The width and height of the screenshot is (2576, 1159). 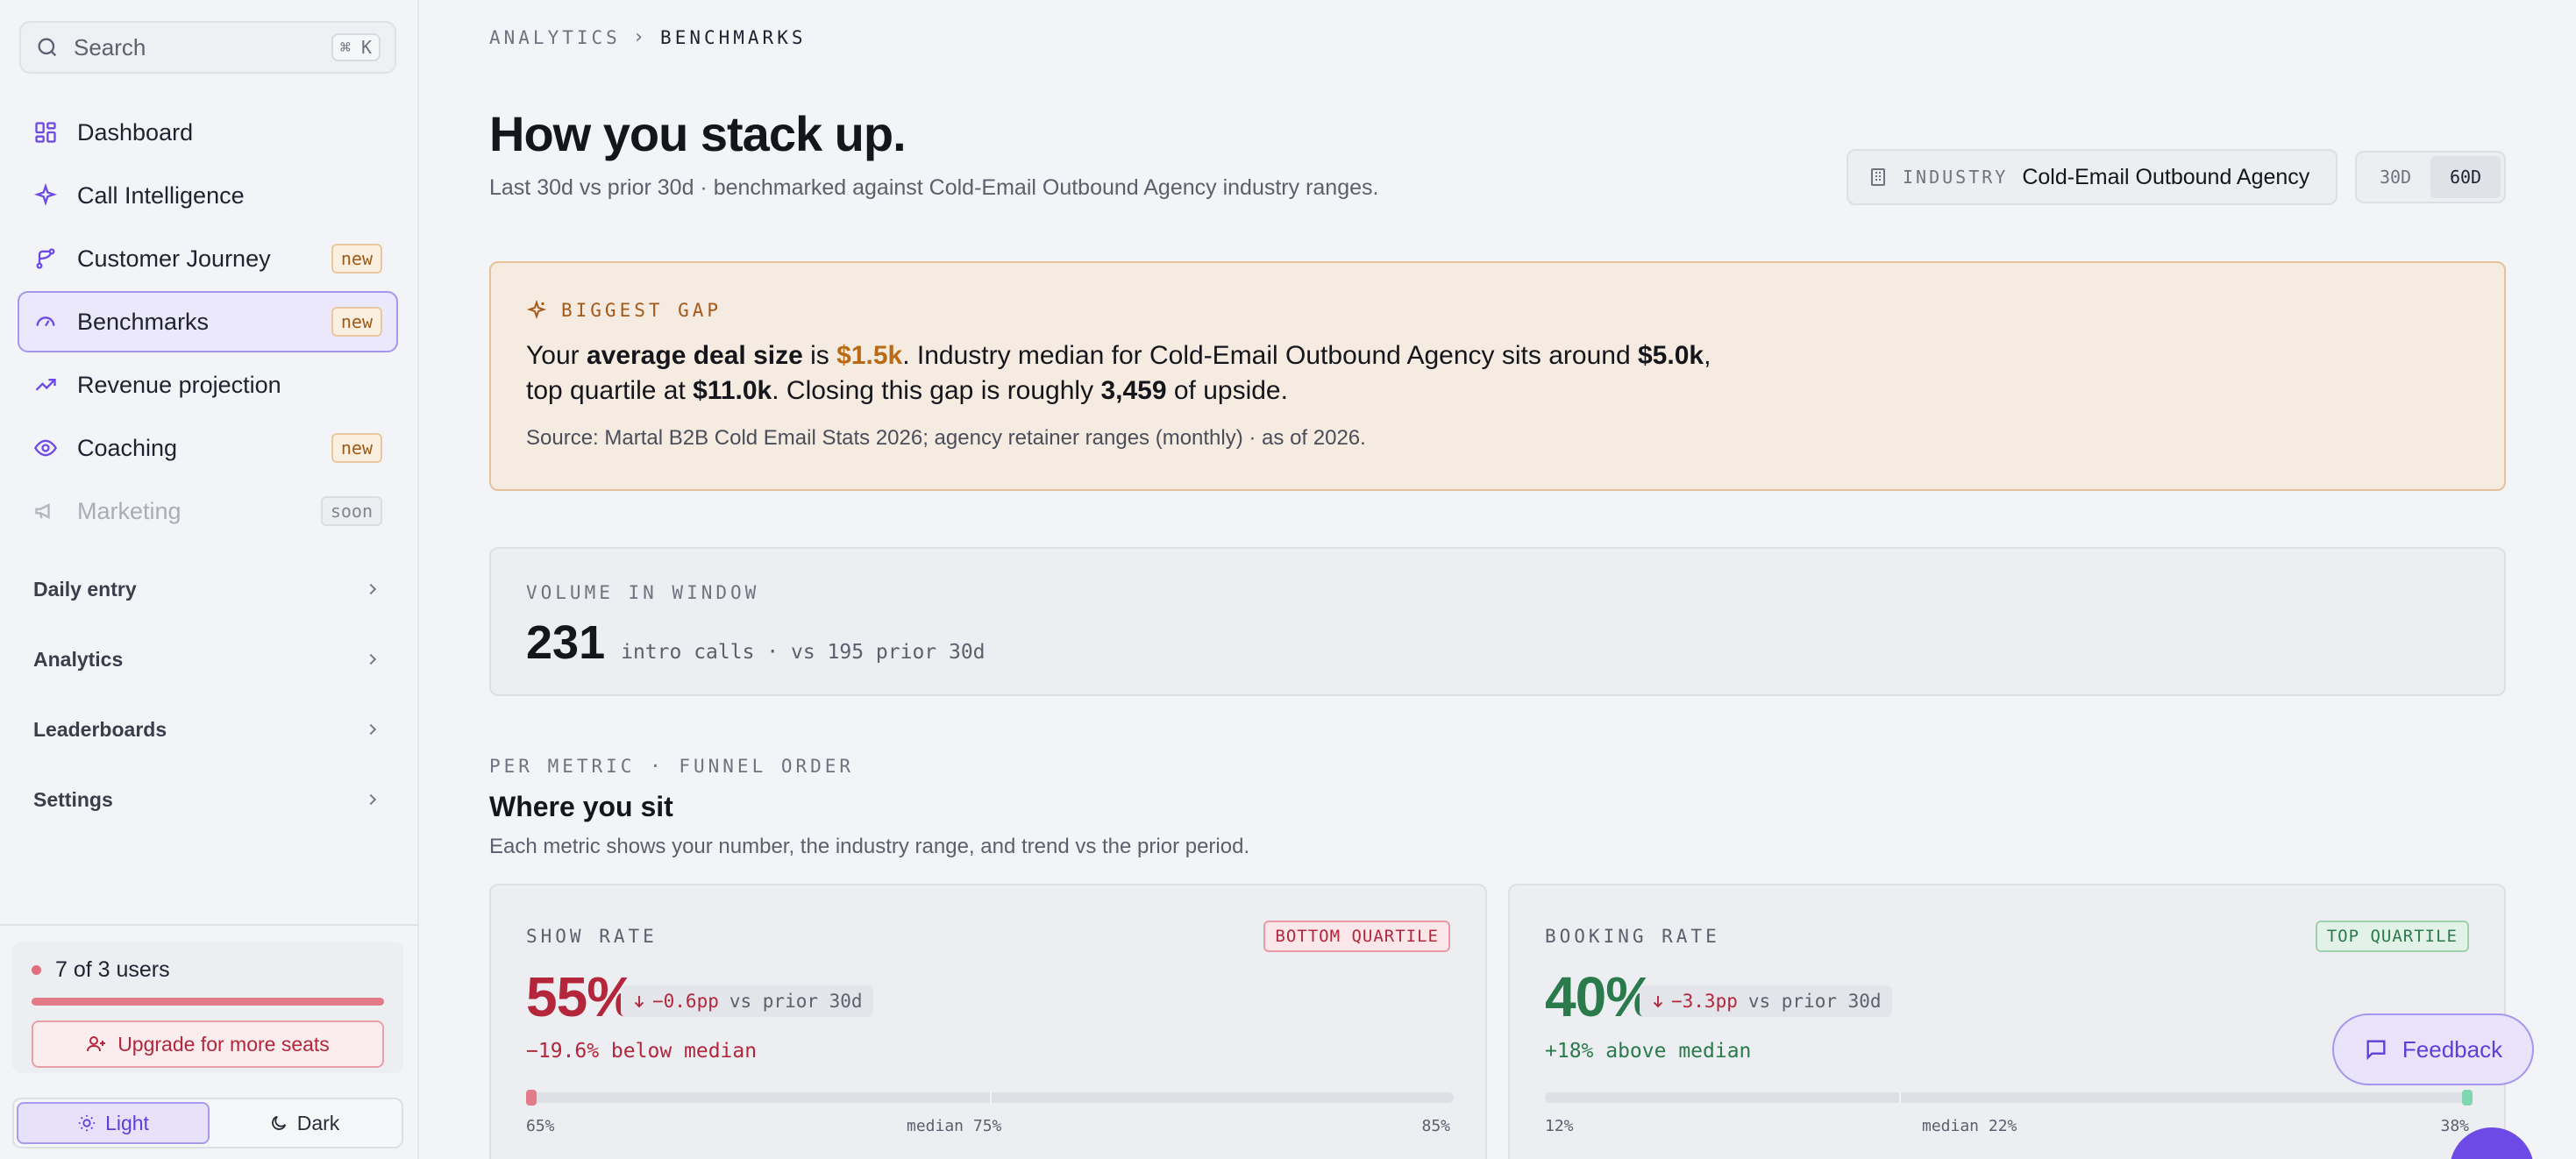 I want to click on sidebar-item-label: Benchmarks, so click(x=143, y=321).